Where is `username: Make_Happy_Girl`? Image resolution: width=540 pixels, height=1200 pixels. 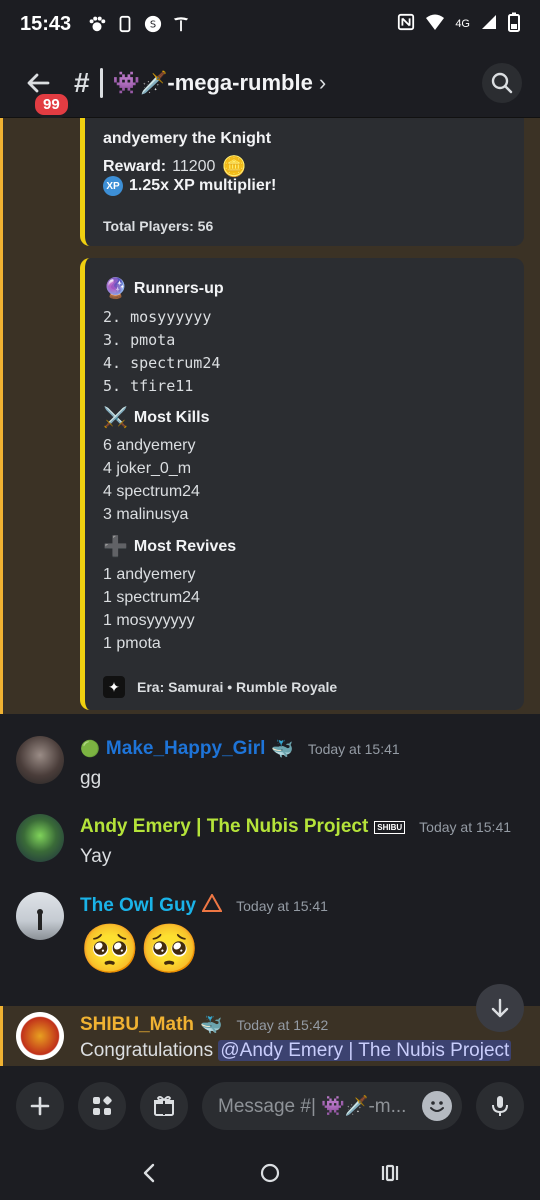 username: Make_Happy_Girl is located at coordinates (185, 749).